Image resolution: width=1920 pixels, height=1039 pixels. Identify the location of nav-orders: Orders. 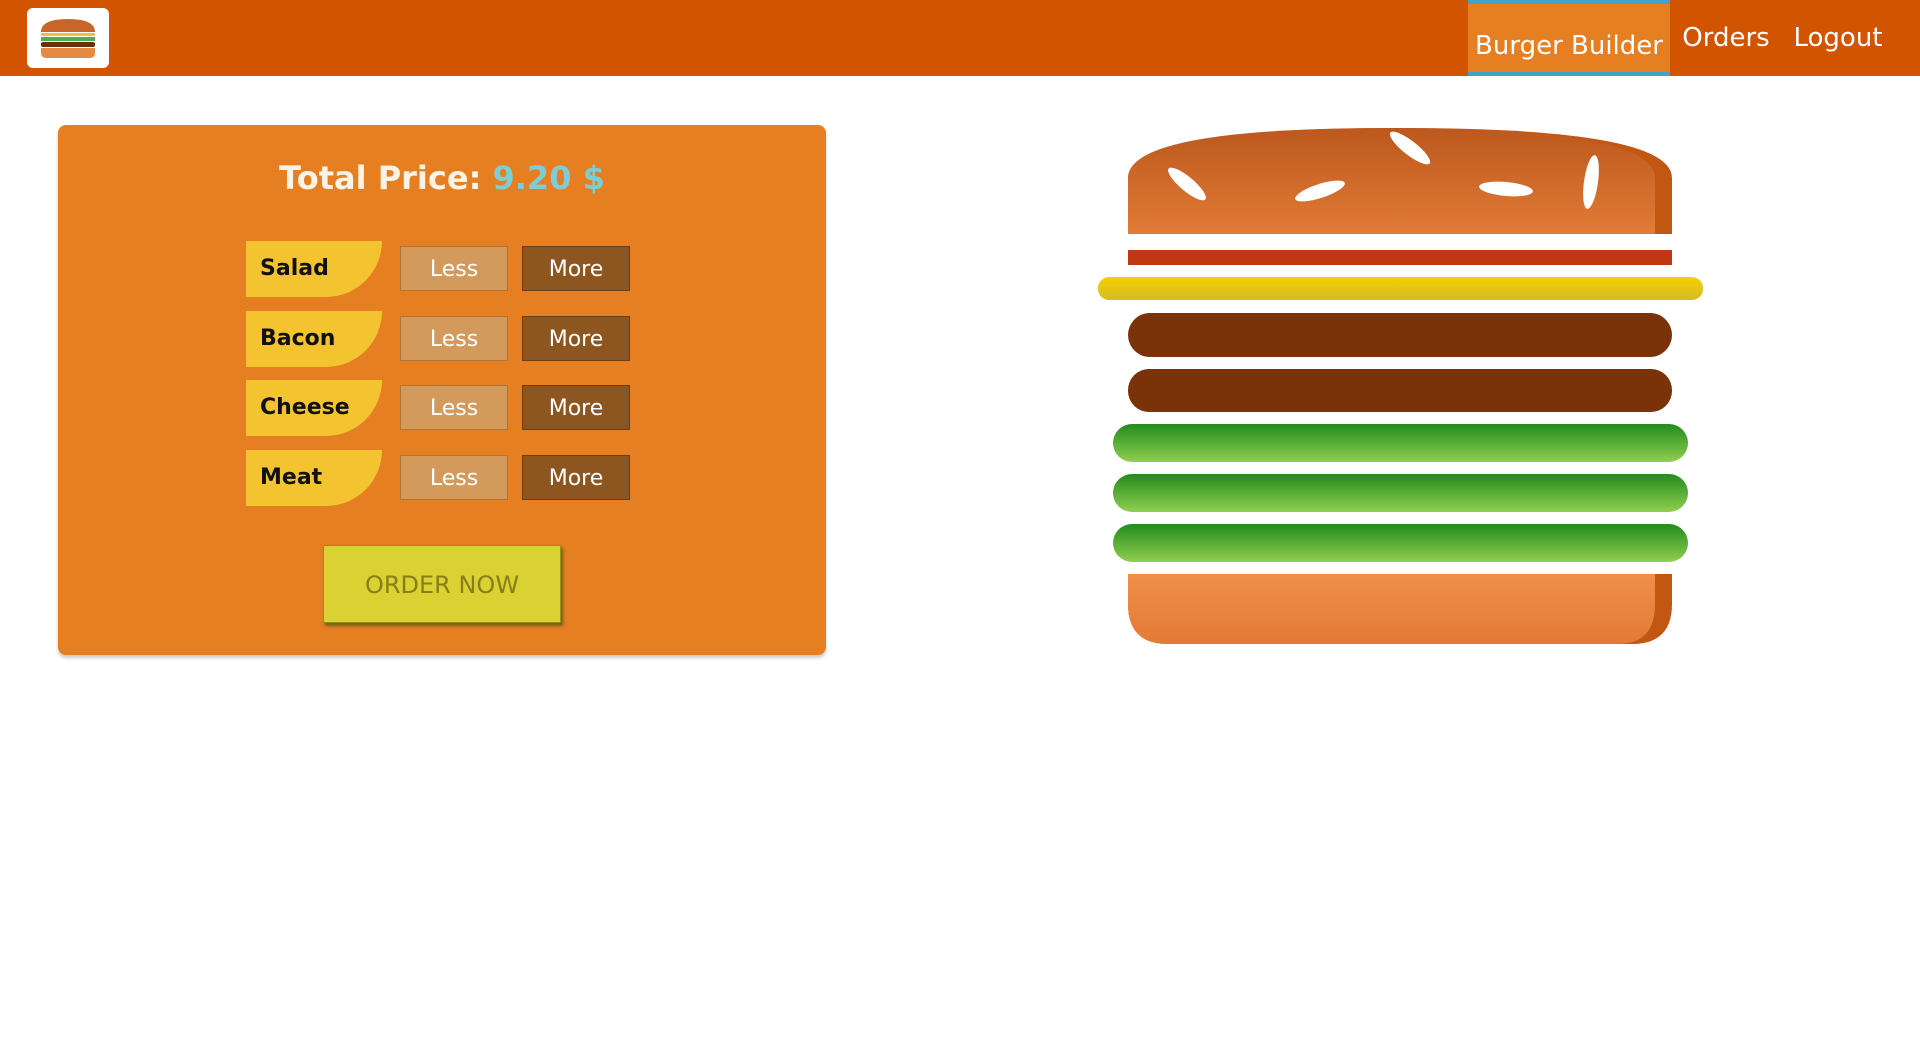
(1726, 38).